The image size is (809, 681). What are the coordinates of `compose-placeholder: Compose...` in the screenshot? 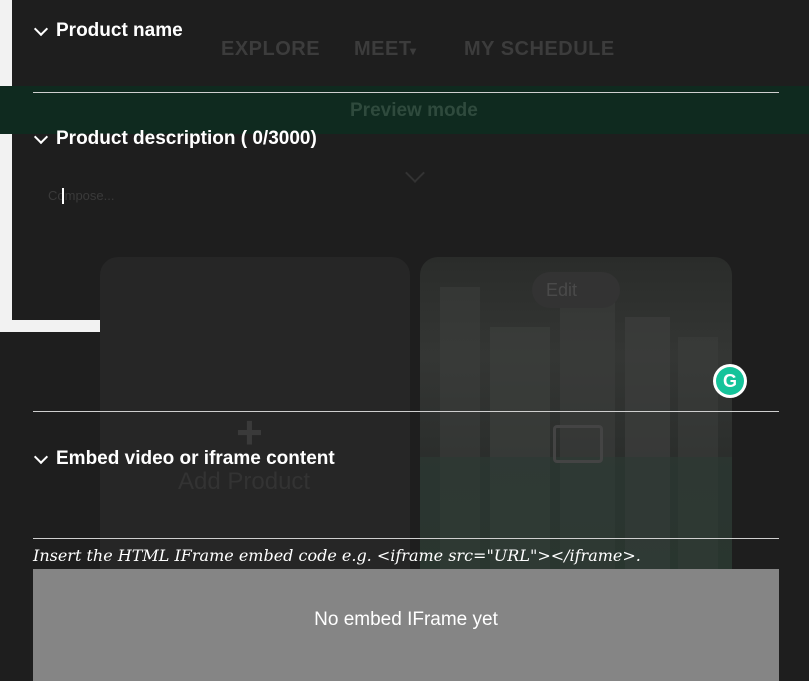 It's located at (81, 195).